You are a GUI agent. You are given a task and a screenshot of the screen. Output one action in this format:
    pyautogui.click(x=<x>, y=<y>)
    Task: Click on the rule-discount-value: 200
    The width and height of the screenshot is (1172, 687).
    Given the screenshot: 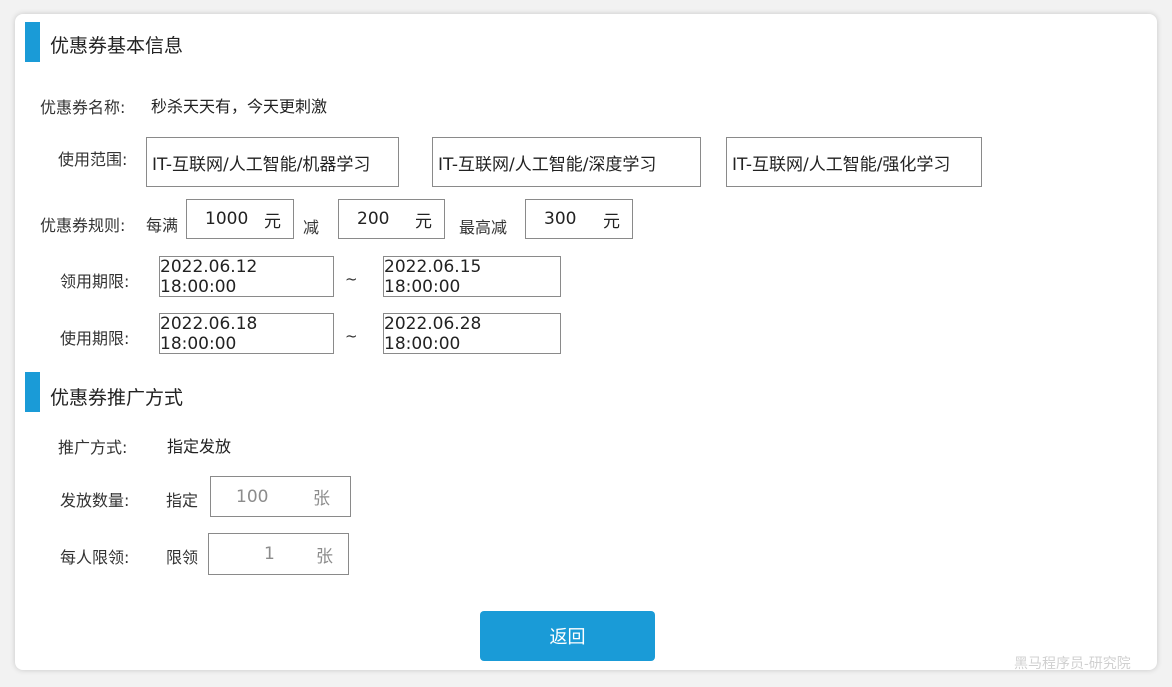 What is the action you would take?
    pyautogui.click(x=373, y=219)
    